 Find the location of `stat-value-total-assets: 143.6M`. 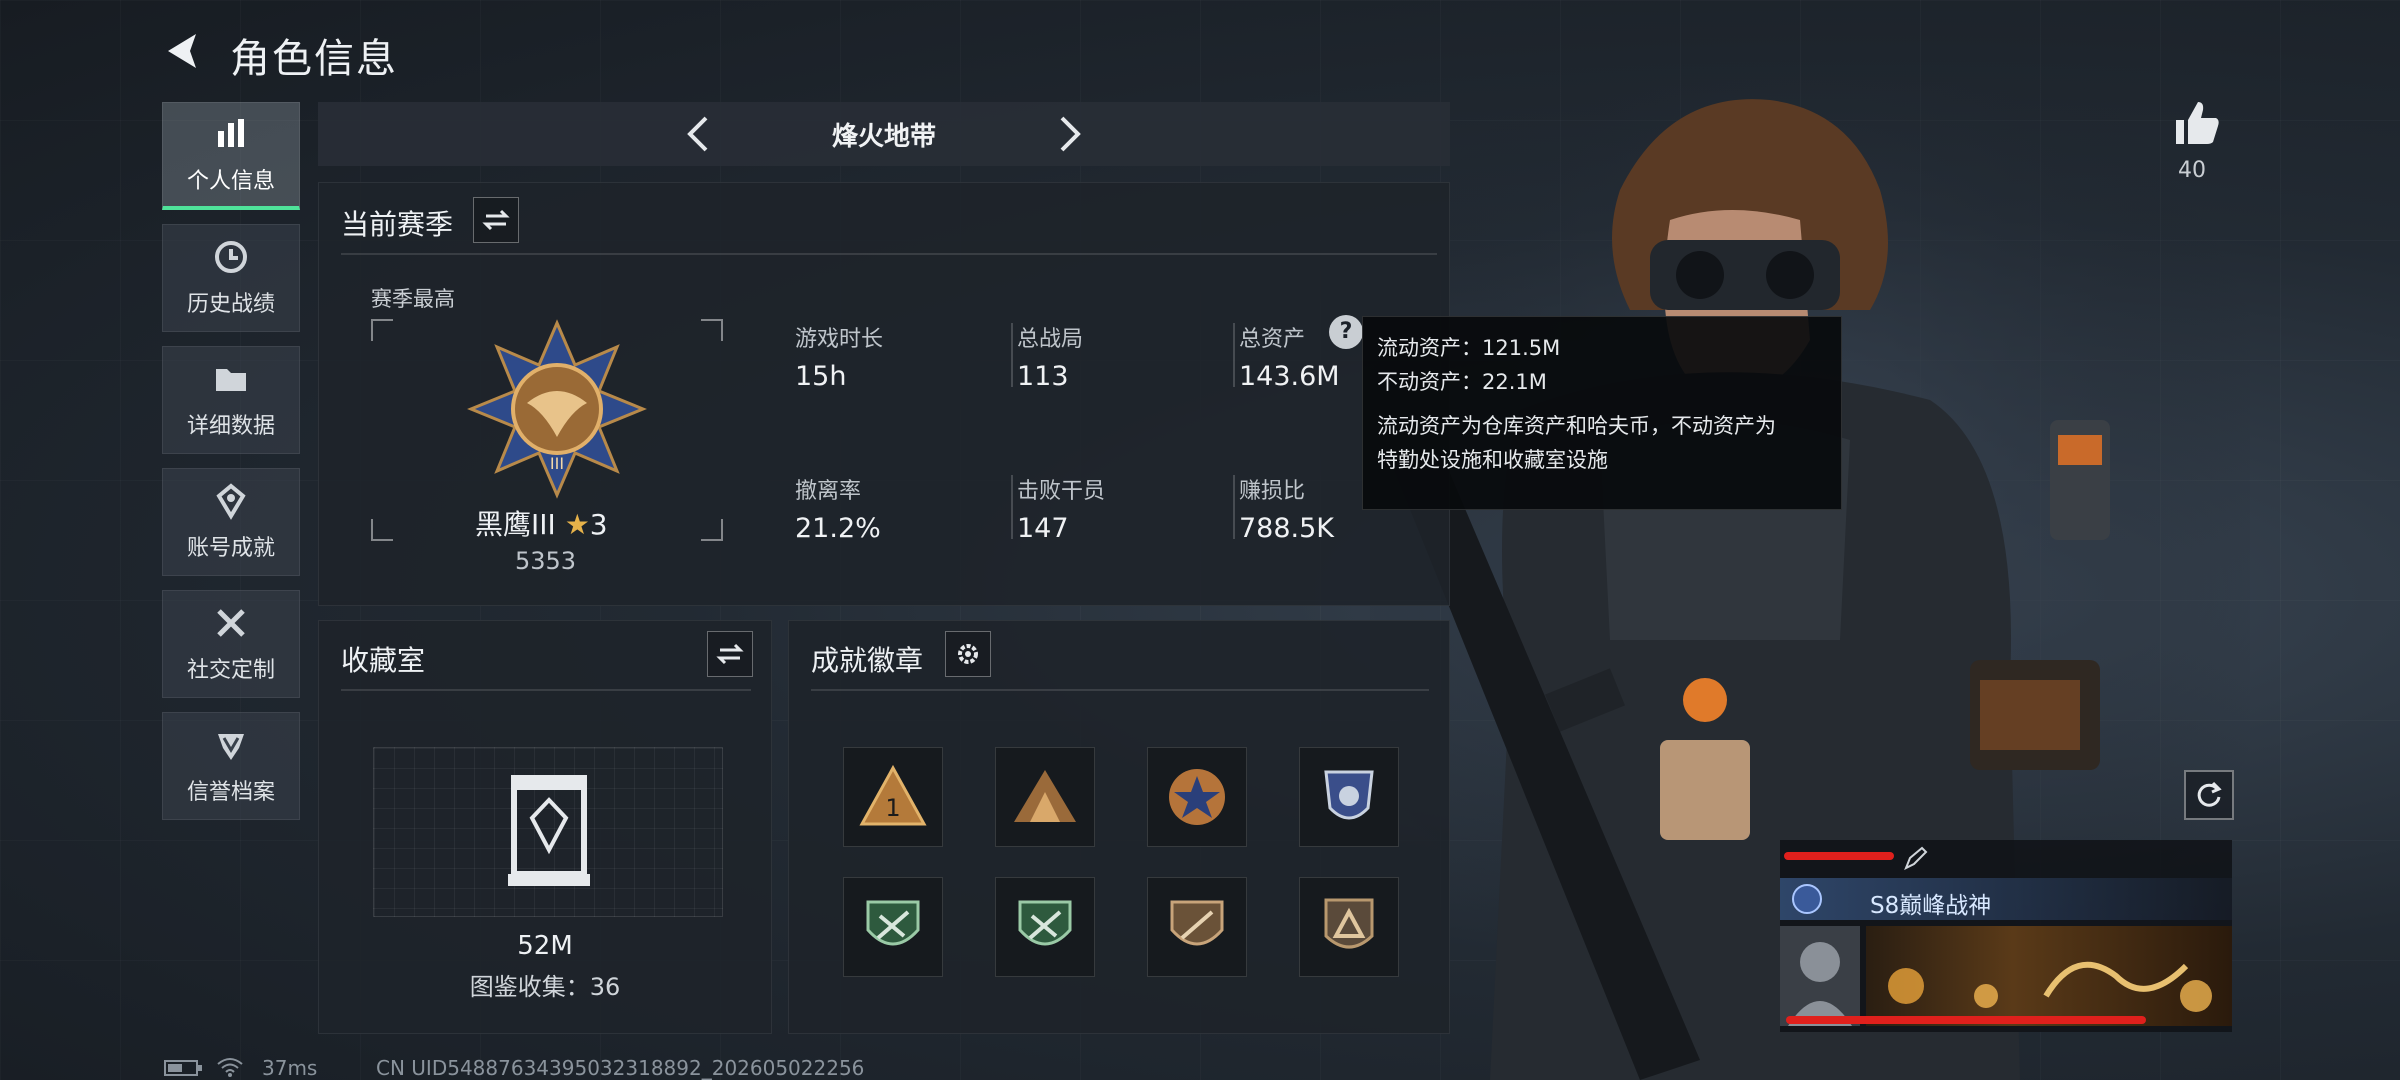

stat-value-total-assets: 143.6M is located at coordinates (1289, 376).